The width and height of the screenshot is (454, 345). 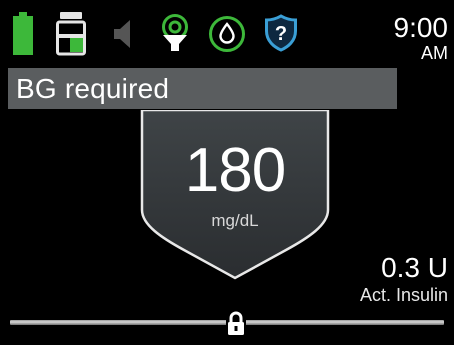 What do you see at coordinates (236, 324) in the screenshot?
I see `lock-icon` at bounding box center [236, 324].